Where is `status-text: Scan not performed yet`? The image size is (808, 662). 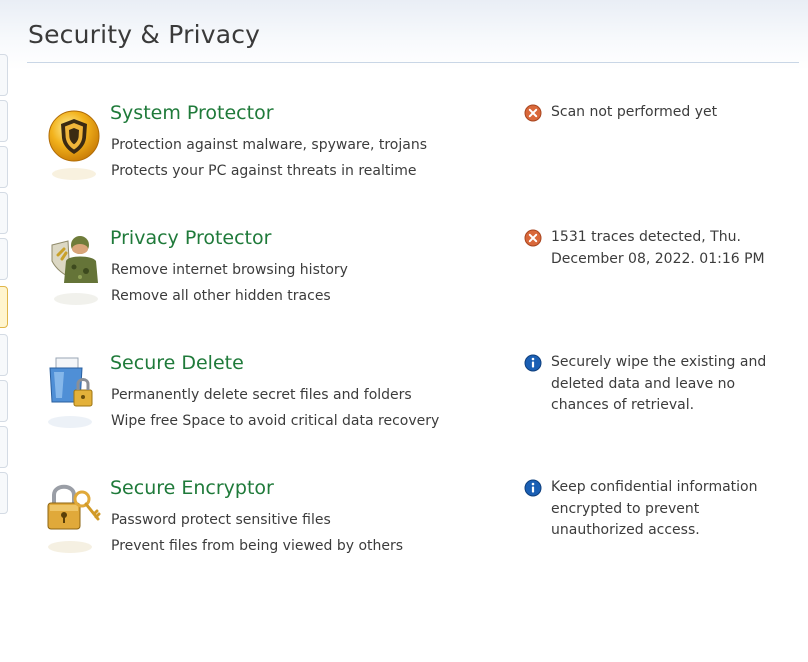 status-text: Scan not performed yet is located at coordinates (634, 112).